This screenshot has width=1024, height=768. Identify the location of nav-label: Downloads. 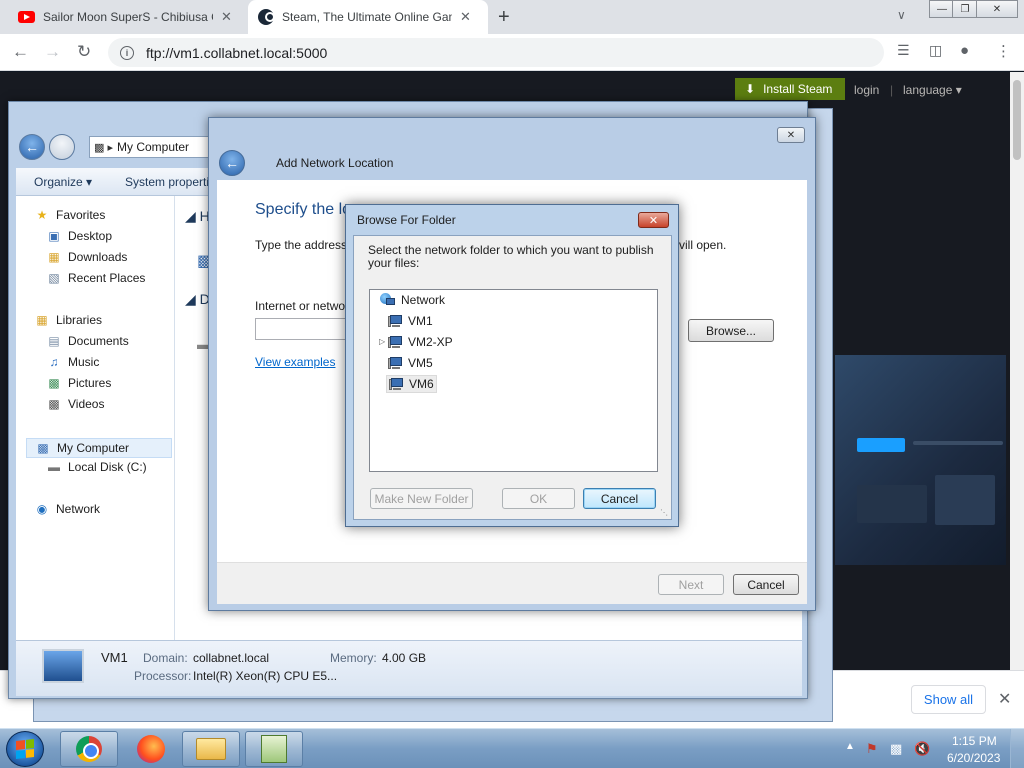
(98, 257).